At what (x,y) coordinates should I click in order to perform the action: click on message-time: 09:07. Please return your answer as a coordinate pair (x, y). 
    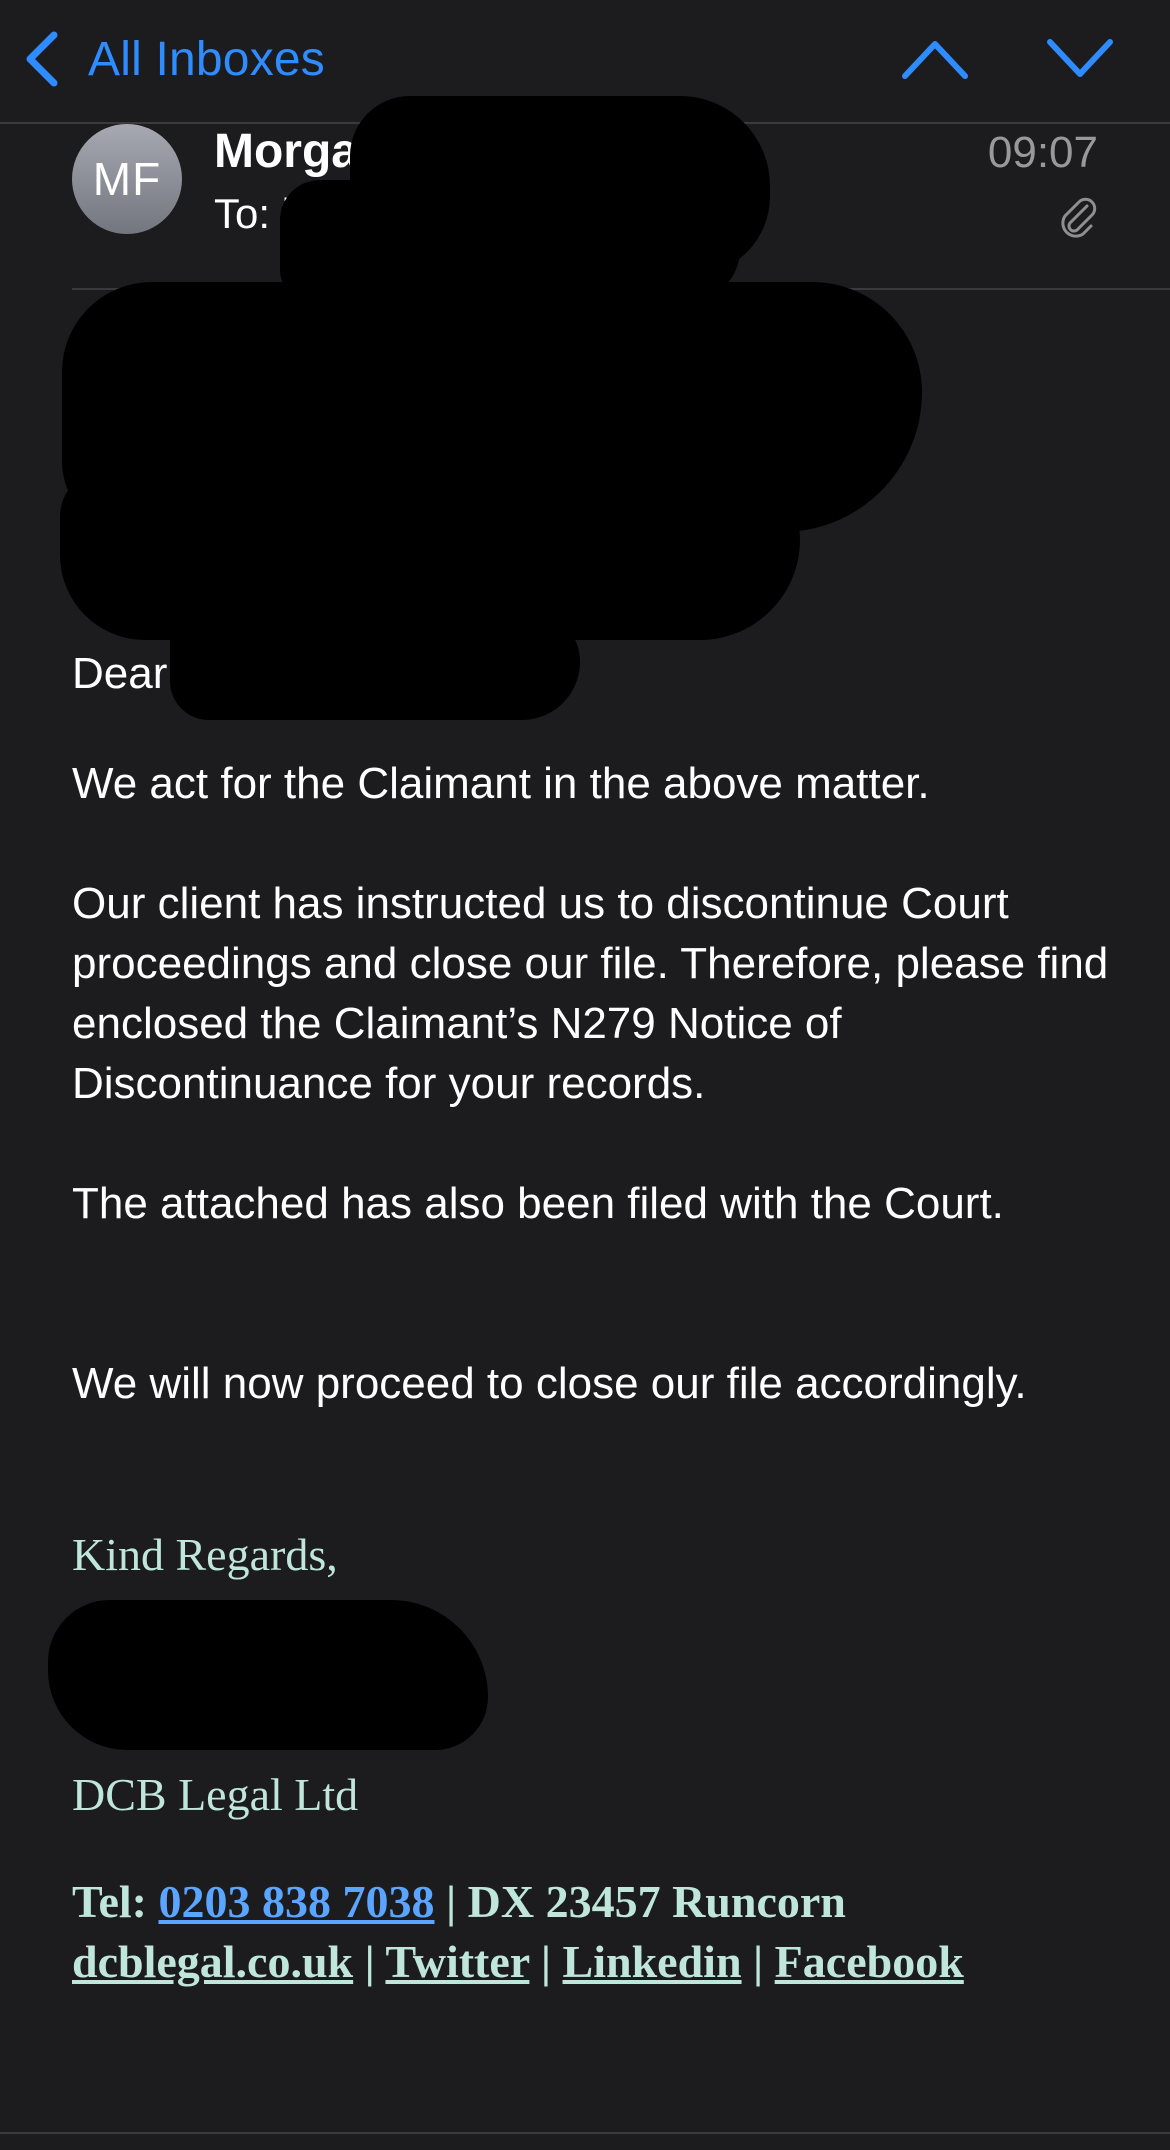
    Looking at the image, I should click on (1042, 152).